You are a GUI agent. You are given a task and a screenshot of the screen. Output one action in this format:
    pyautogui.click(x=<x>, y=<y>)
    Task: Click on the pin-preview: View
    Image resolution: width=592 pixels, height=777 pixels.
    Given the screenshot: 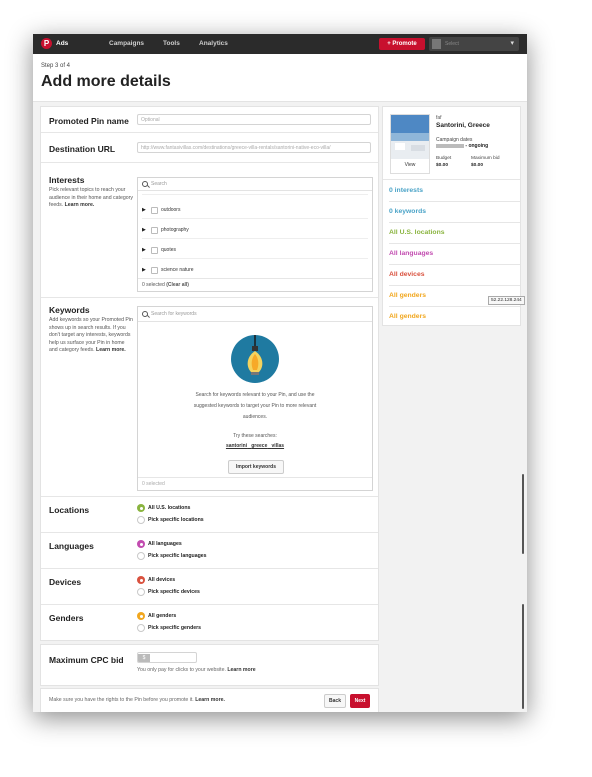 What is the action you would take?
    pyautogui.click(x=410, y=144)
    